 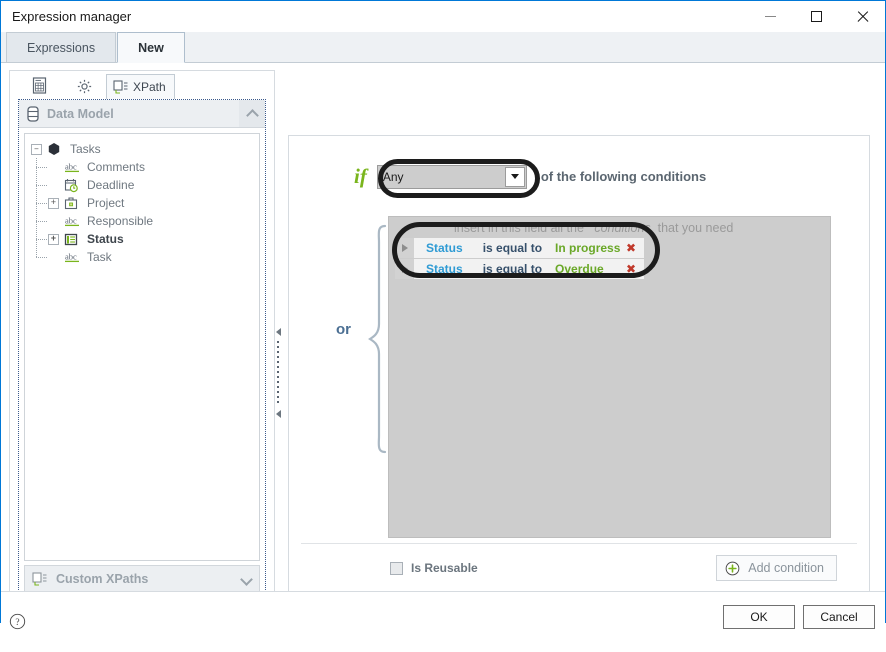 What do you see at coordinates (140, 86) in the screenshot?
I see `xpath-tab: XPath` at bounding box center [140, 86].